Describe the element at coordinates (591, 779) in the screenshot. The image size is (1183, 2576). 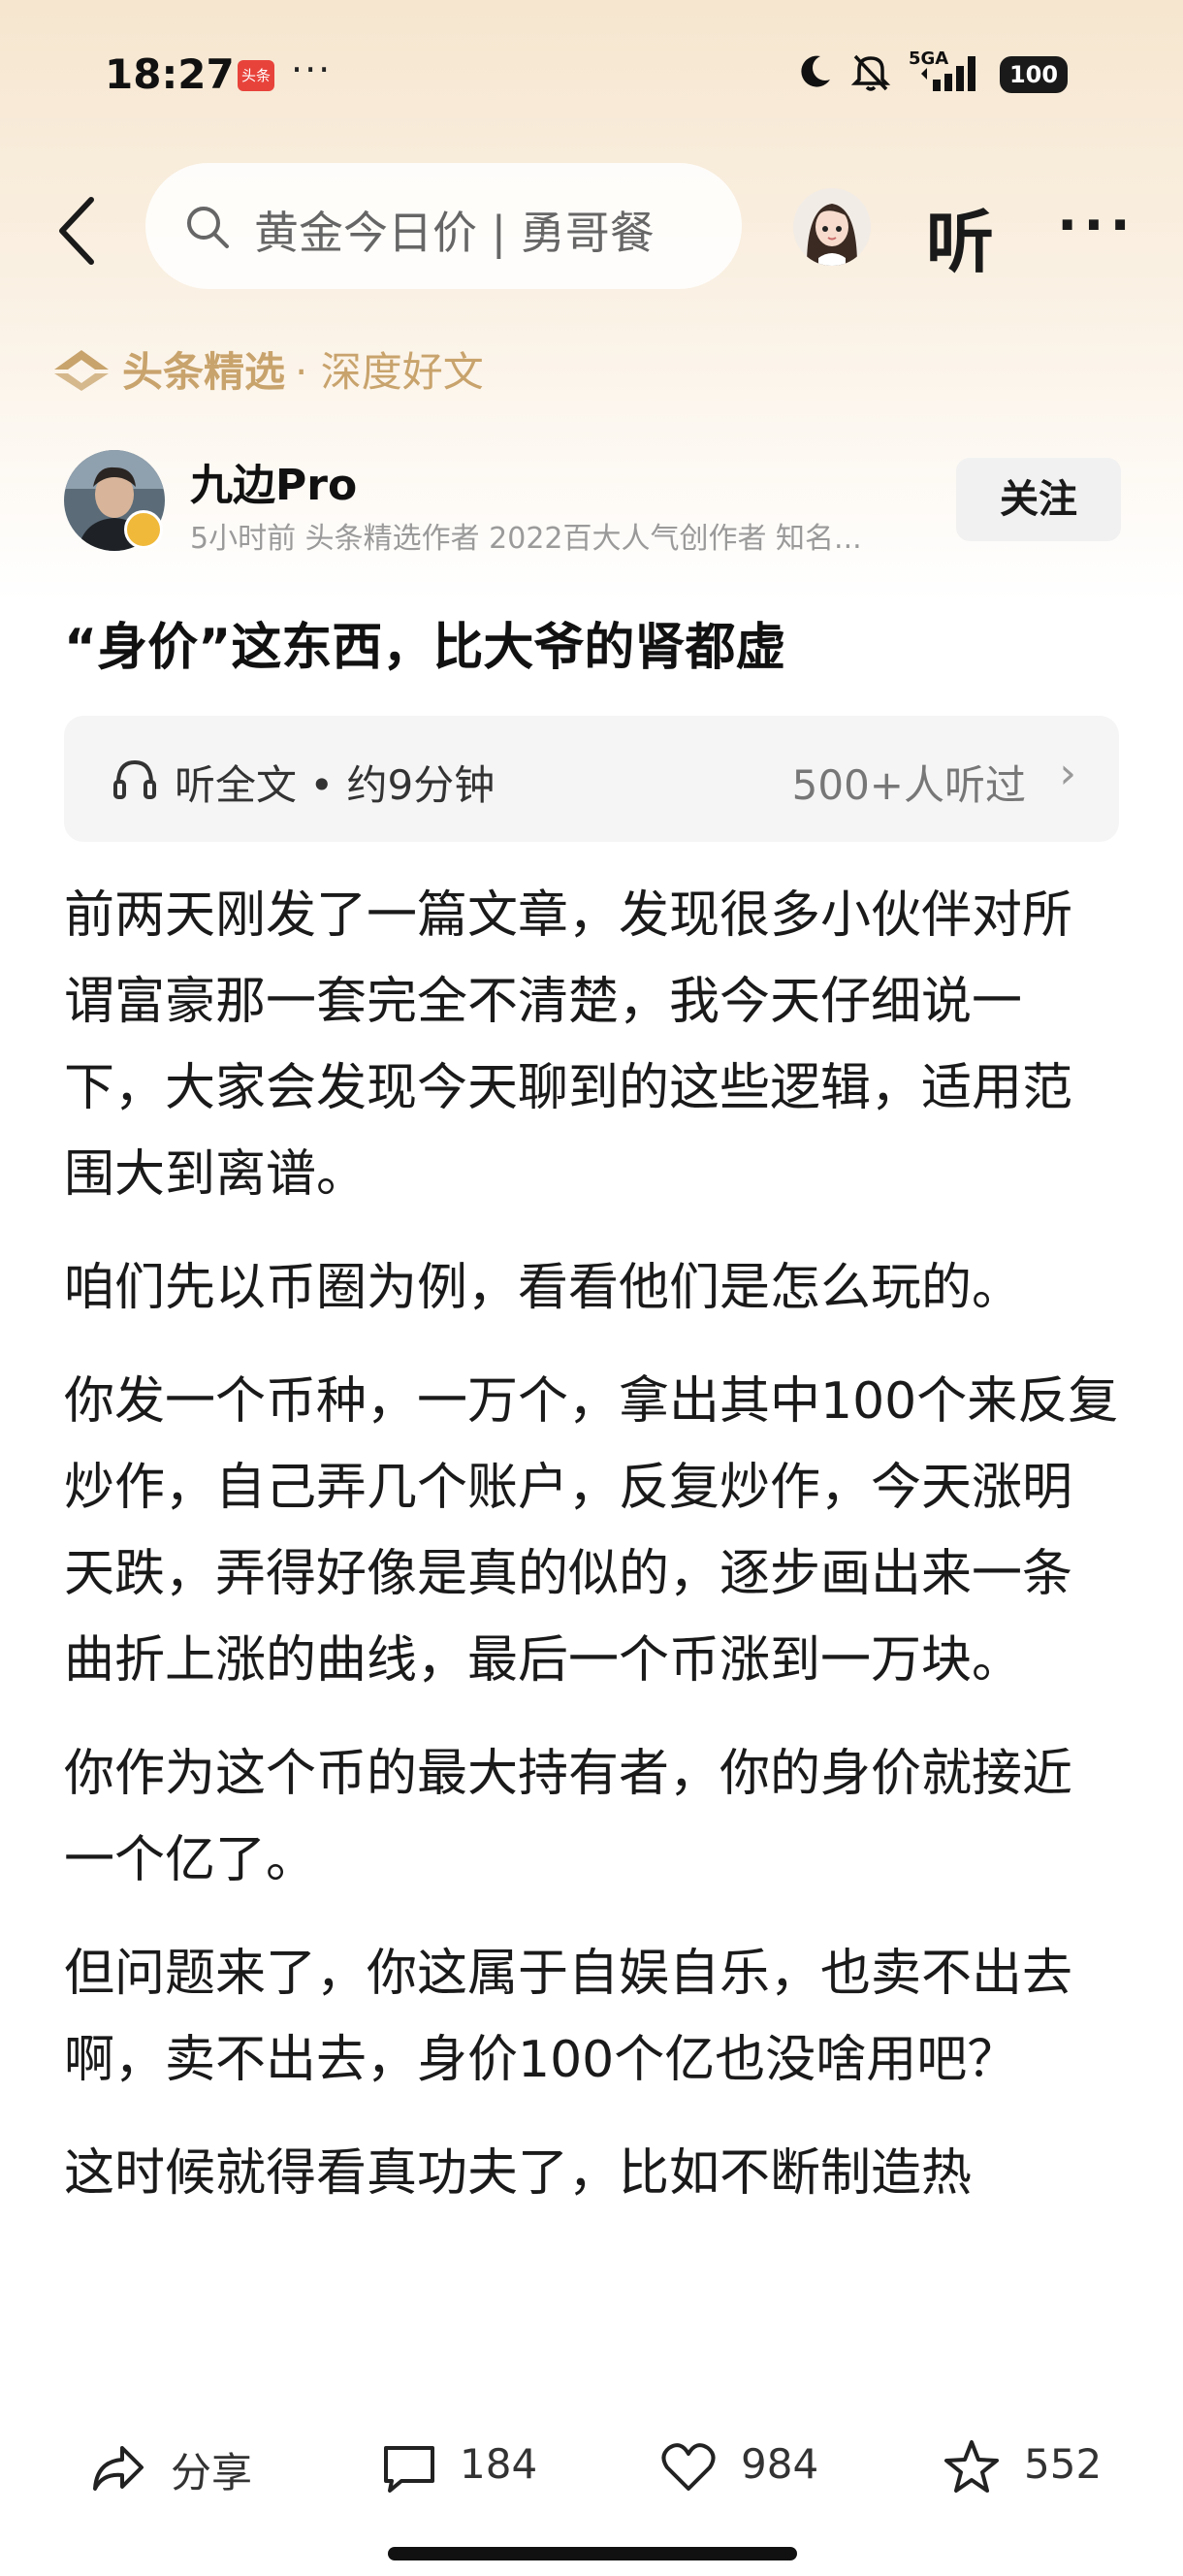
I see `listen-full-text-bar: 听全文 • 约9分钟 500+人听过 ›` at that location.